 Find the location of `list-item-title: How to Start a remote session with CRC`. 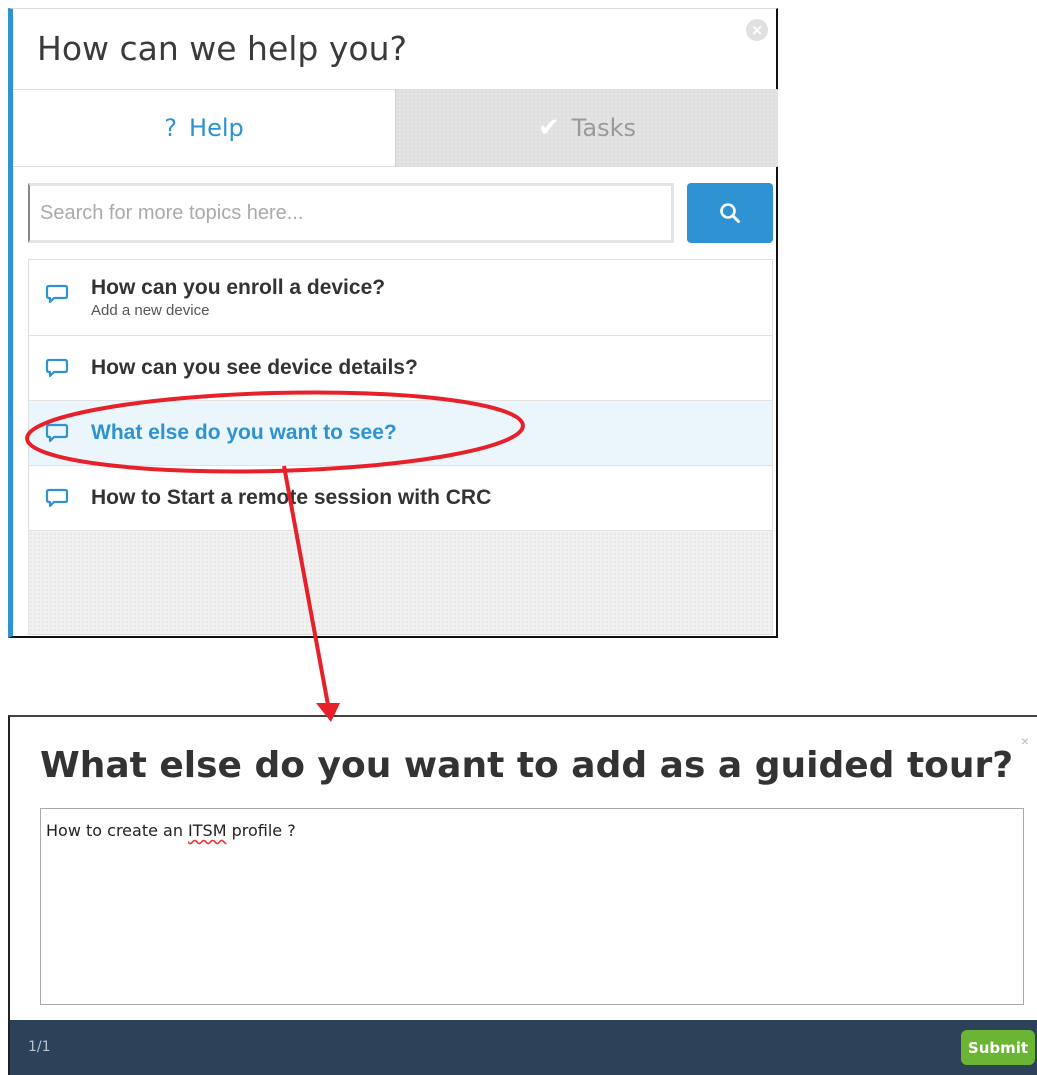

list-item-title: How to Start a remote session with CRC is located at coordinates (291, 497).